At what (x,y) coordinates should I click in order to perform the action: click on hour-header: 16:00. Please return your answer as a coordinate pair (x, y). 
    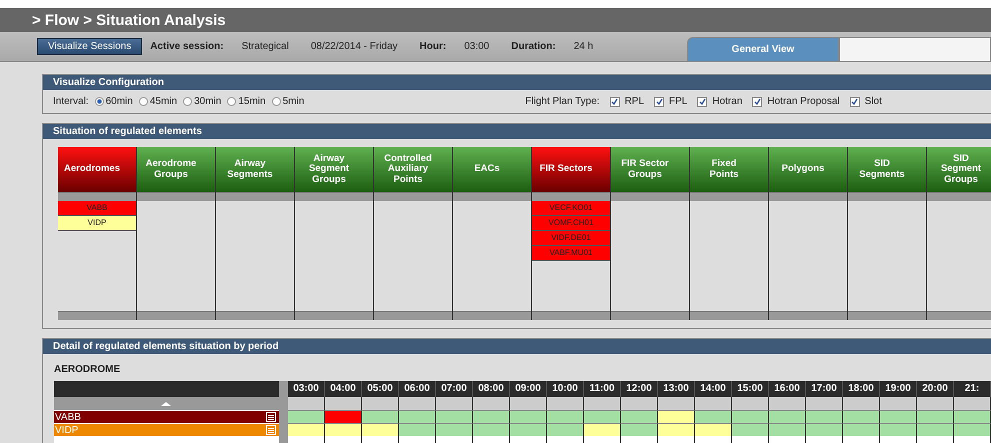
    Looking at the image, I should click on (787, 389).